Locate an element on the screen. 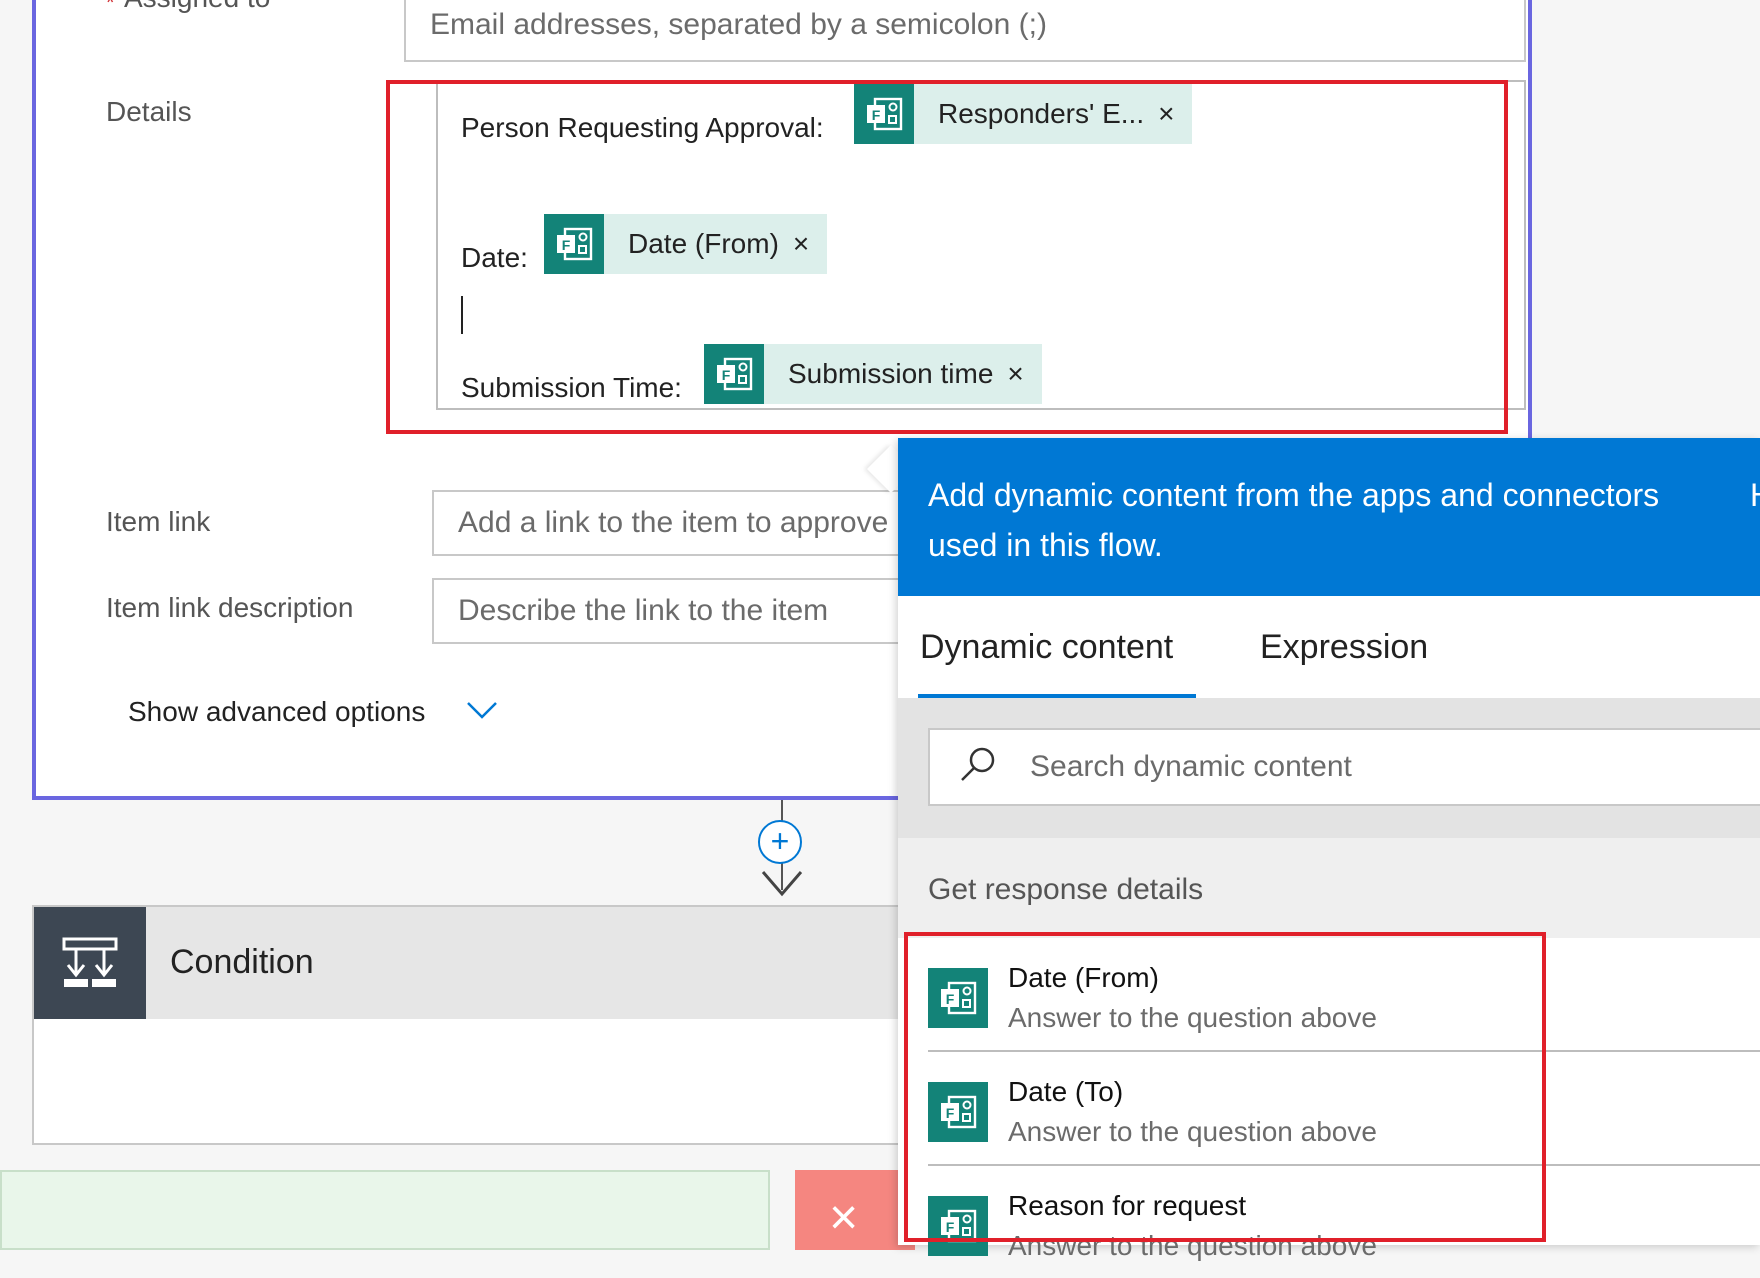 This screenshot has height=1278, width=1760. show-advanced-options: Show advanced options is located at coordinates (276, 712).